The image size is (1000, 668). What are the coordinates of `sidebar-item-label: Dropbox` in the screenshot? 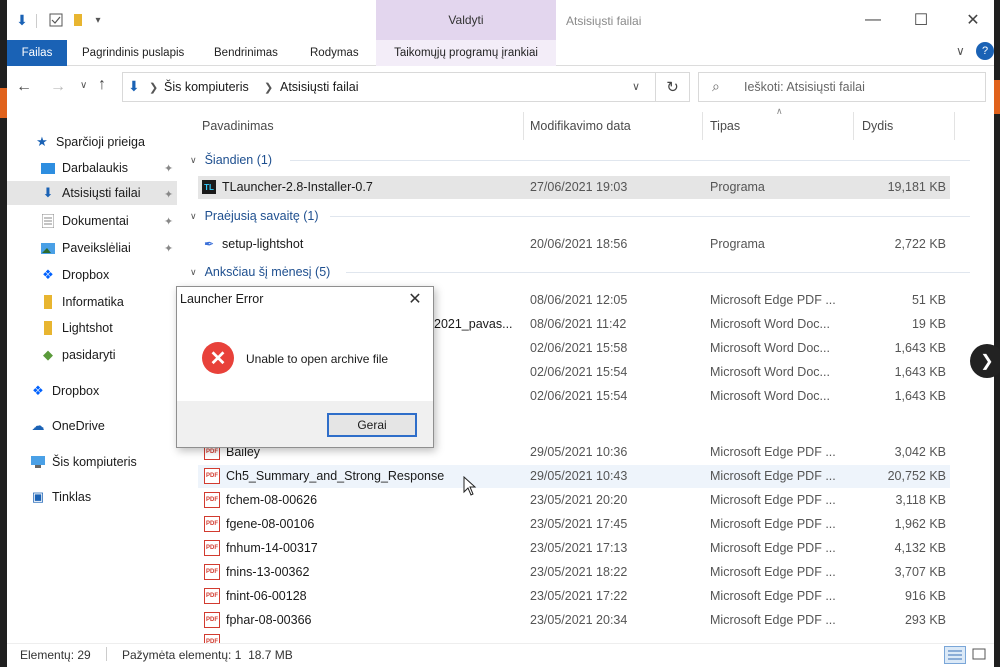 It's located at (86, 275).